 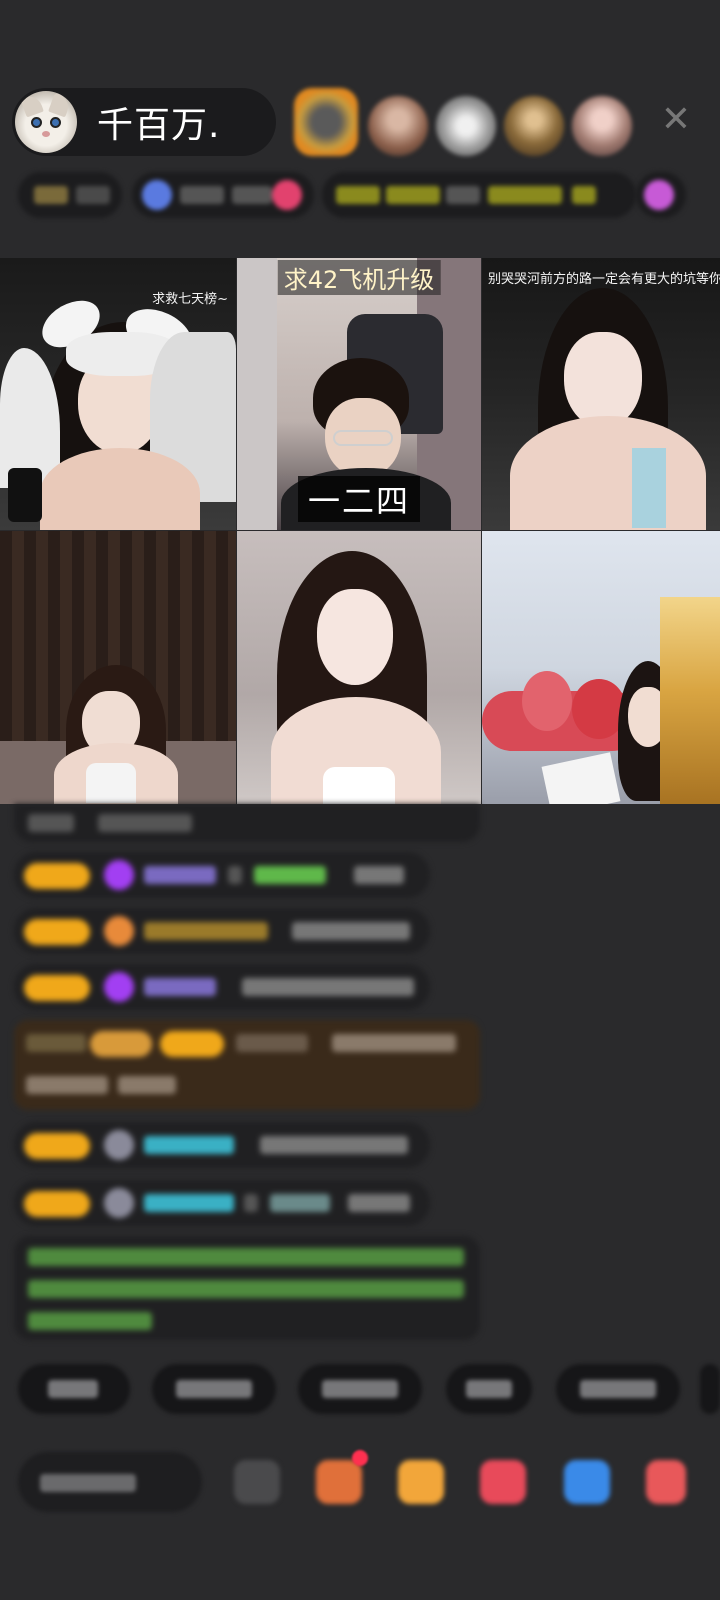 I want to click on cat-eye-right, so click(x=55, y=122).